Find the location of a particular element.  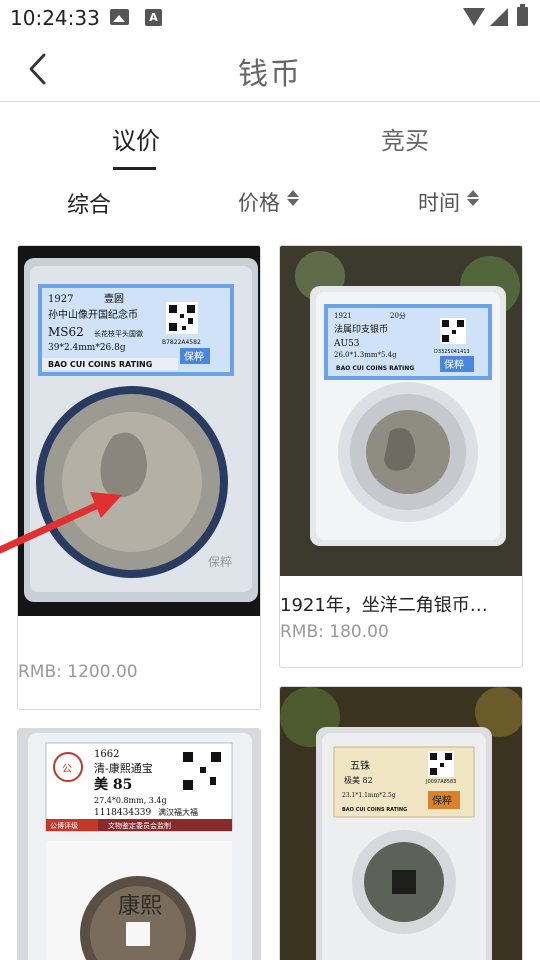

slab-denom: 壹圆 is located at coordinates (114, 298).